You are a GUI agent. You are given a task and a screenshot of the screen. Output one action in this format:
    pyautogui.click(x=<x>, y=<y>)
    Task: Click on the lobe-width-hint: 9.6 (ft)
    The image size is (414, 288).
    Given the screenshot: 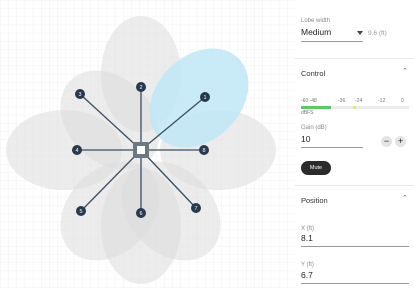 What is the action you would take?
    pyautogui.click(x=377, y=33)
    